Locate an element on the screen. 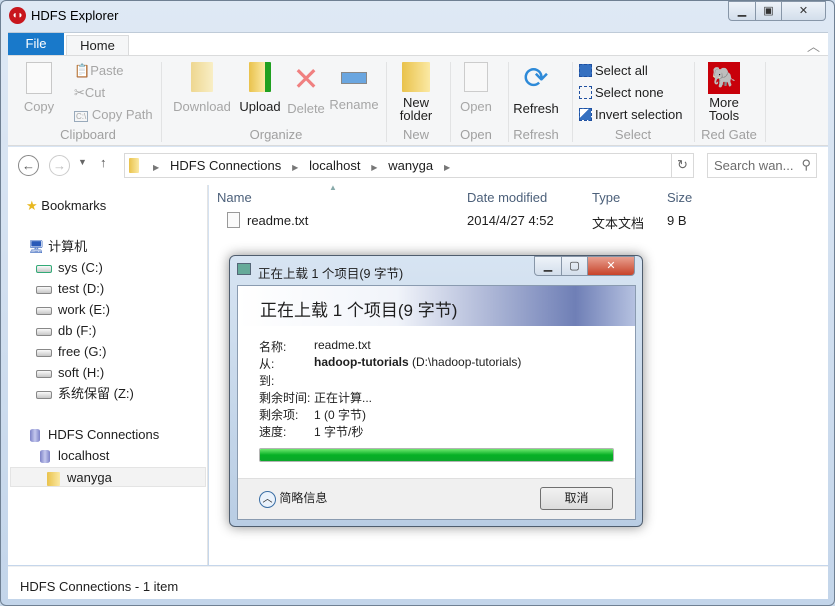 This screenshot has height=606, width=835. database-icon is located at coordinates (45, 457).